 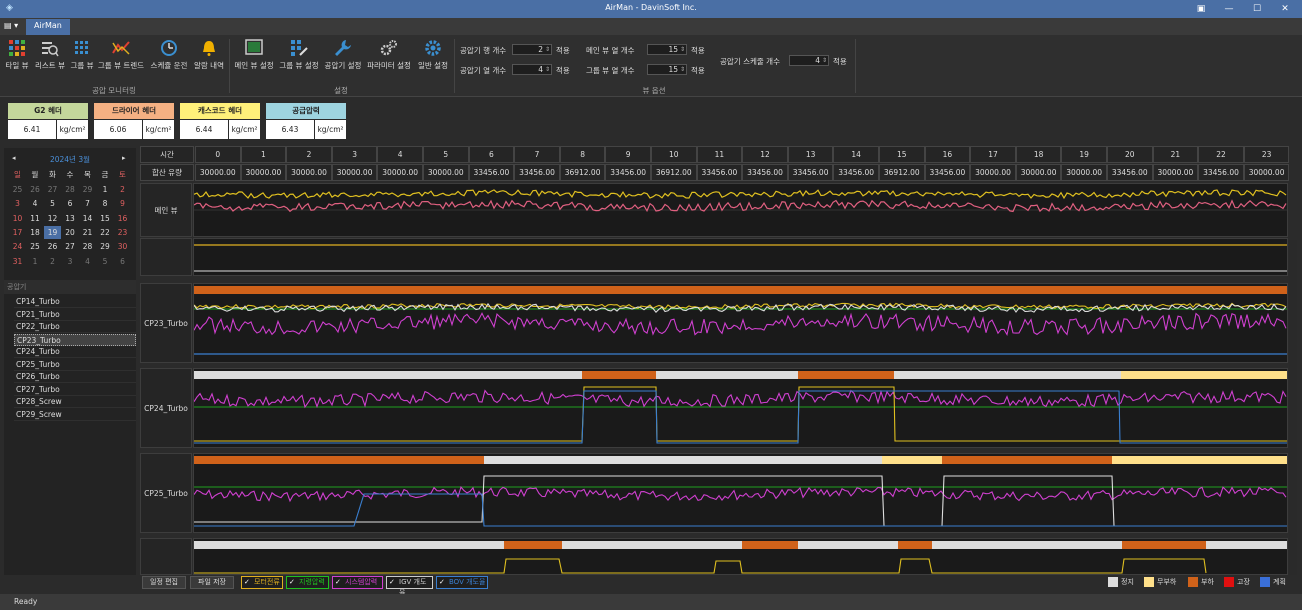 I want to click on calendar-day: 9, so click(x=122, y=203).